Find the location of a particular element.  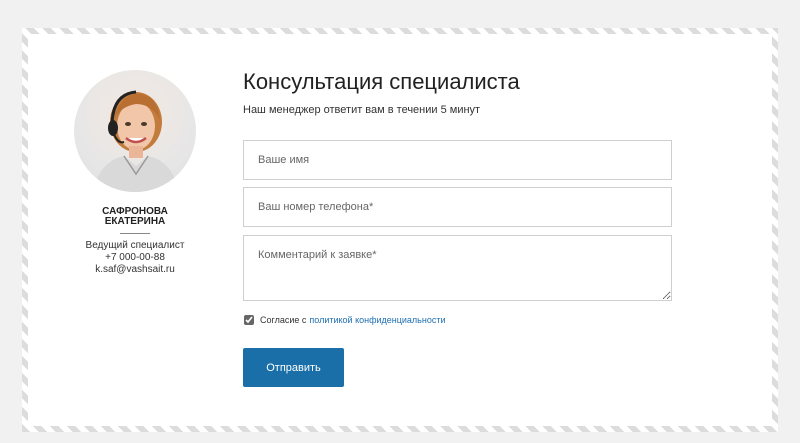

specialist-firstname: ЕКАТЕРИНА is located at coordinates (135, 221).